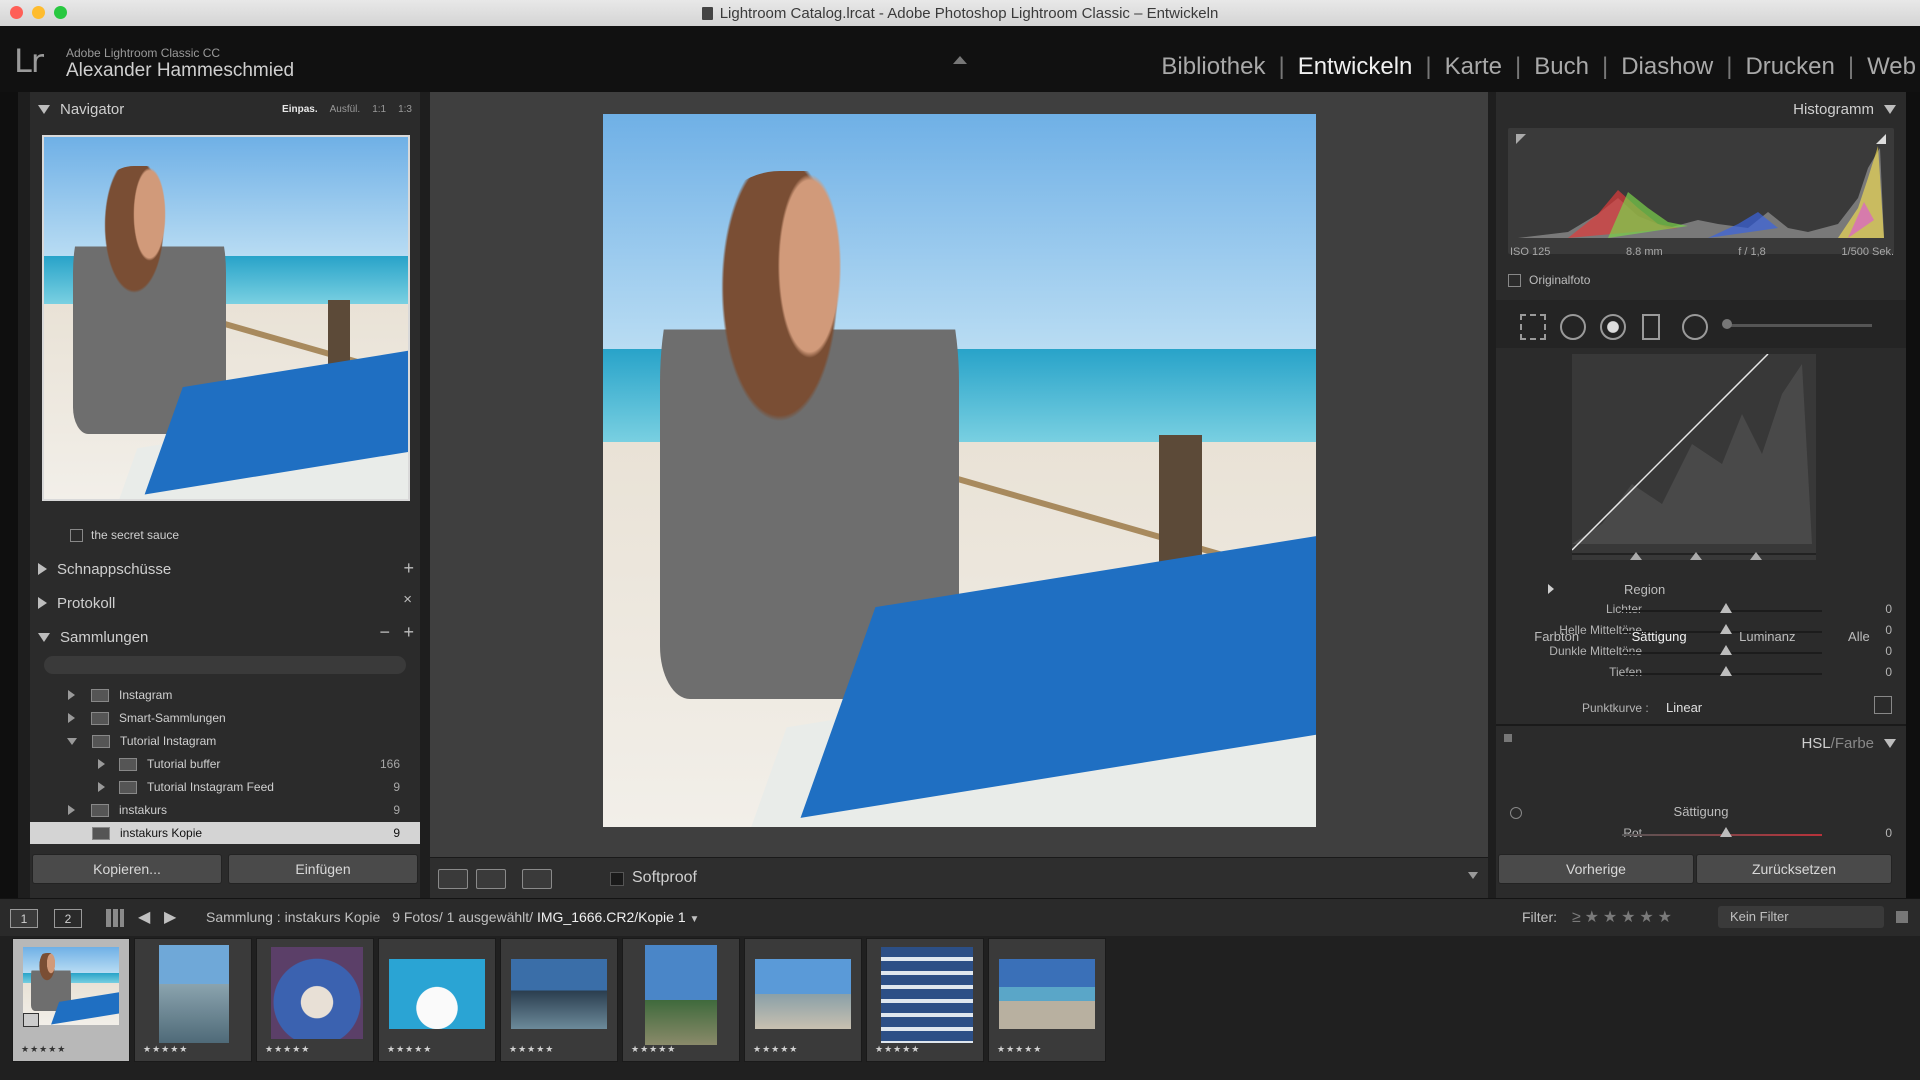 This screenshot has width=1920, height=1080. What do you see at coordinates (345, 109) in the screenshot?
I see `zoom-fill: Ausfül.` at bounding box center [345, 109].